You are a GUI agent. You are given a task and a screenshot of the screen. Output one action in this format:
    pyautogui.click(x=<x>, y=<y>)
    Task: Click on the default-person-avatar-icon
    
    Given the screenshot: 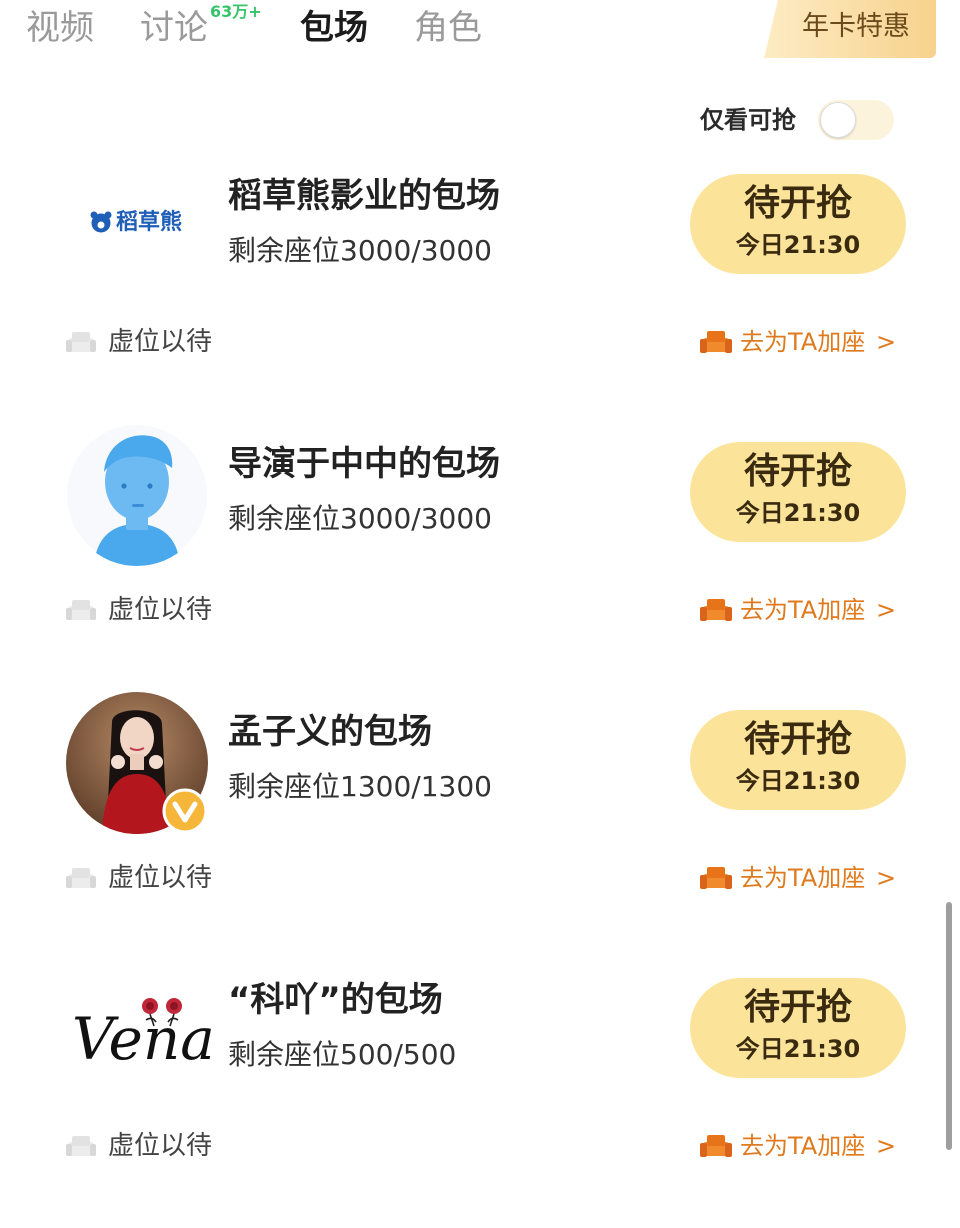 What is the action you would take?
    pyautogui.click(x=137, y=495)
    